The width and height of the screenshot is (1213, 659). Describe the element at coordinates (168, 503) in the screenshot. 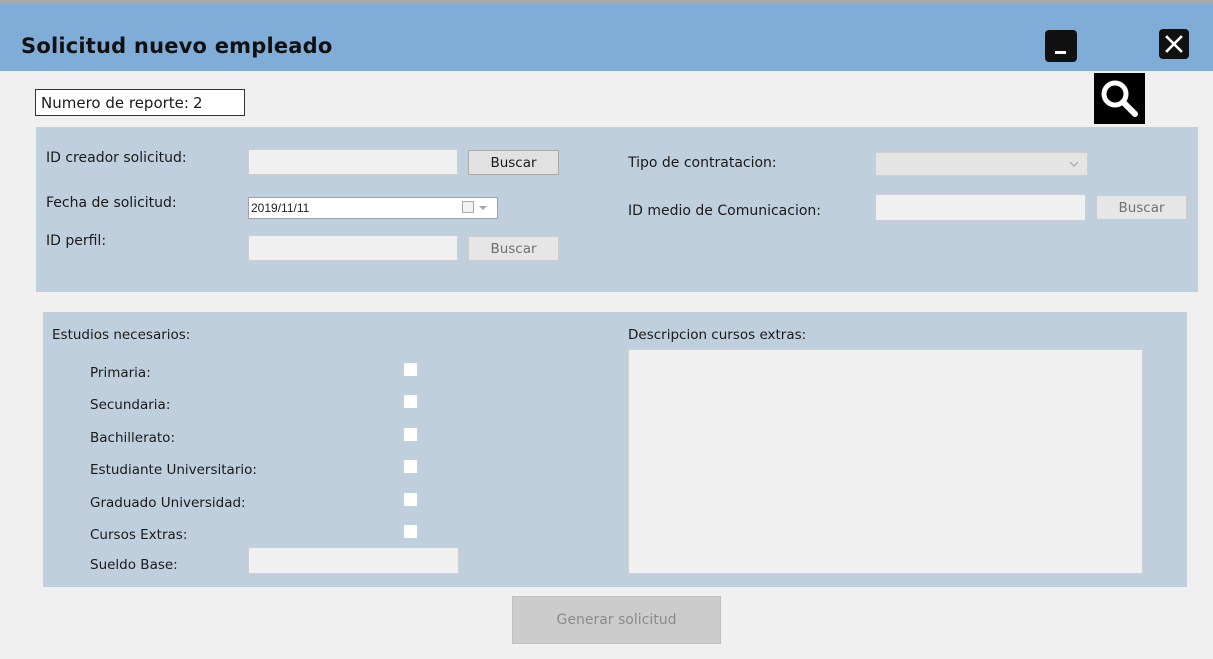

I see `study-label-graduado-universidad: Graduado Universidad:` at that location.